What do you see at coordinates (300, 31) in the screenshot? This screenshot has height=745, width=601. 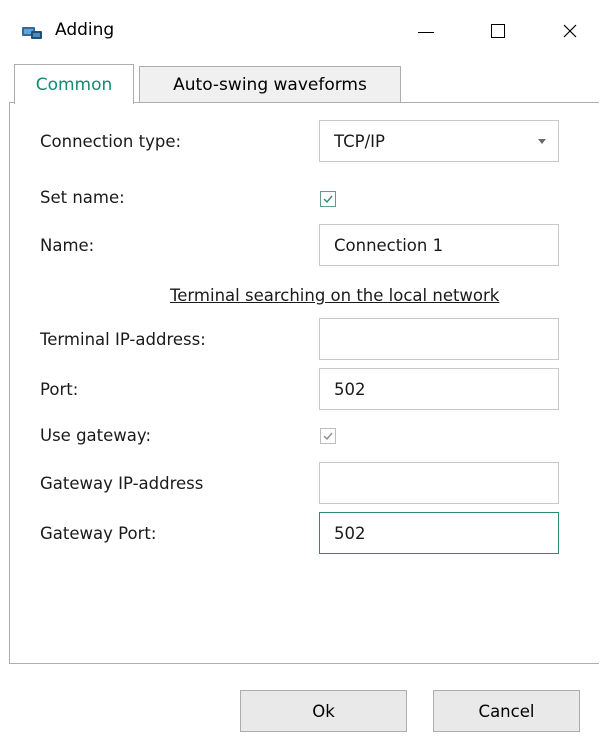 I see `title-bar: Adding` at bounding box center [300, 31].